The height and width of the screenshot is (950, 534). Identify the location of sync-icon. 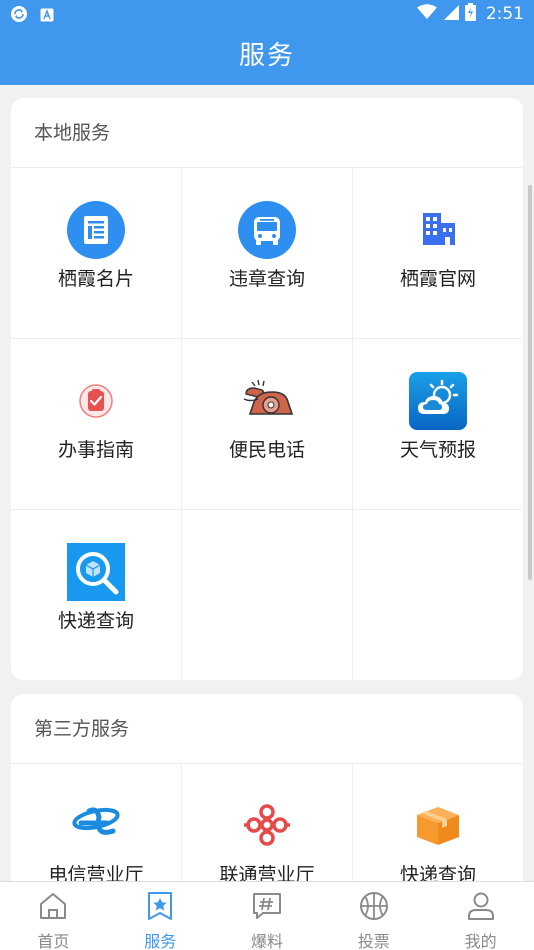
(19, 16).